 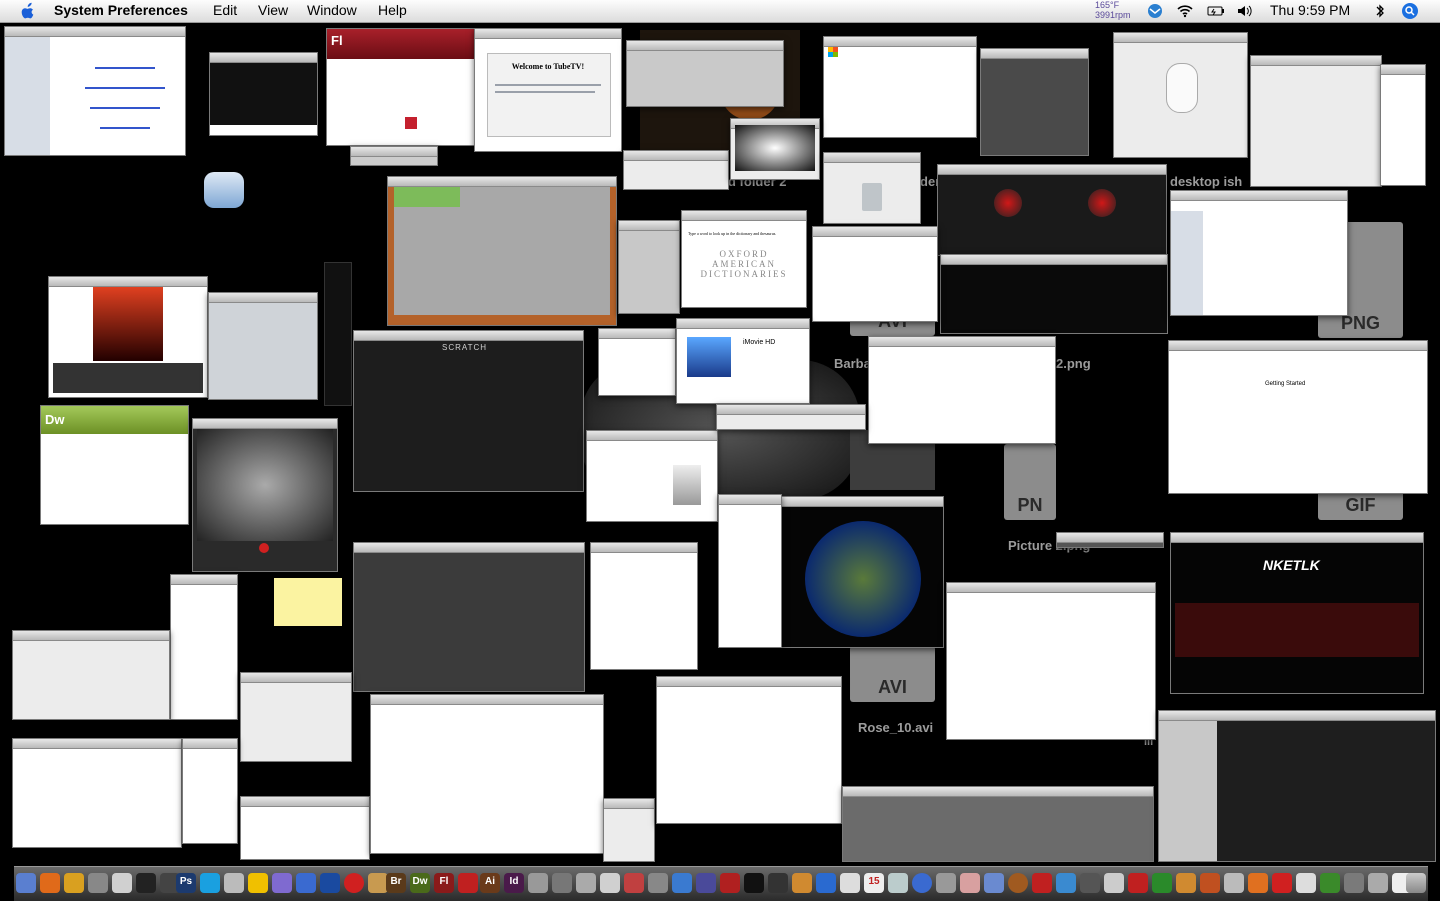 What do you see at coordinates (444, 883) in the screenshot?
I see `flash-dock-icon: Fl` at bounding box center [444, 883].